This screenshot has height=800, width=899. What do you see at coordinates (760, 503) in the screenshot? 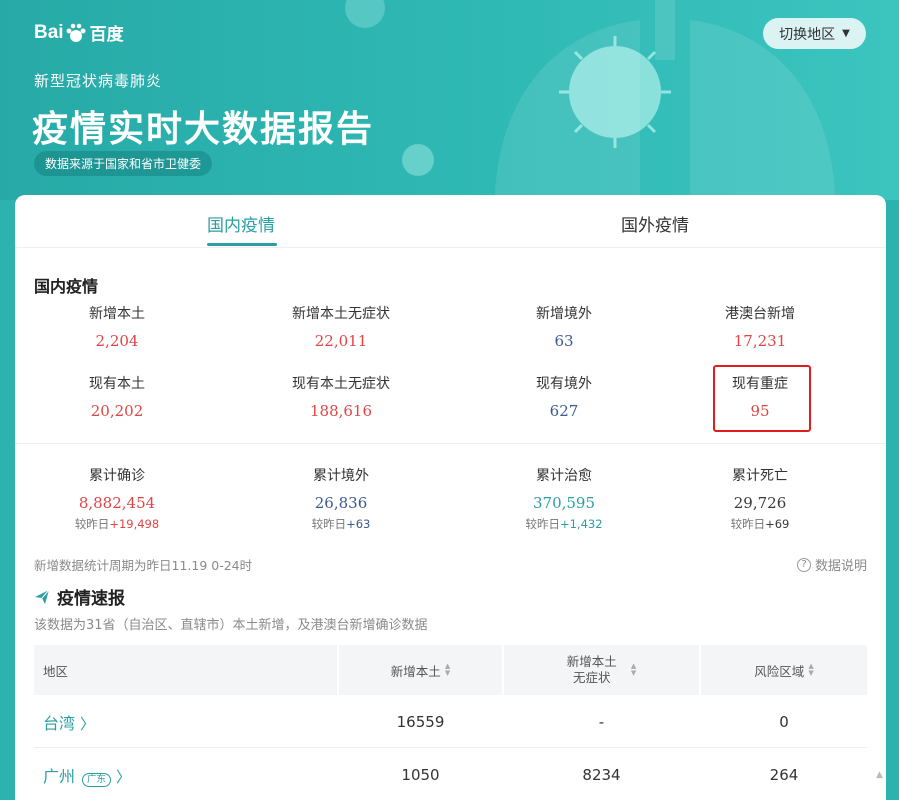
I see `stat-value: 29,726` at bounding box center [760, 503].